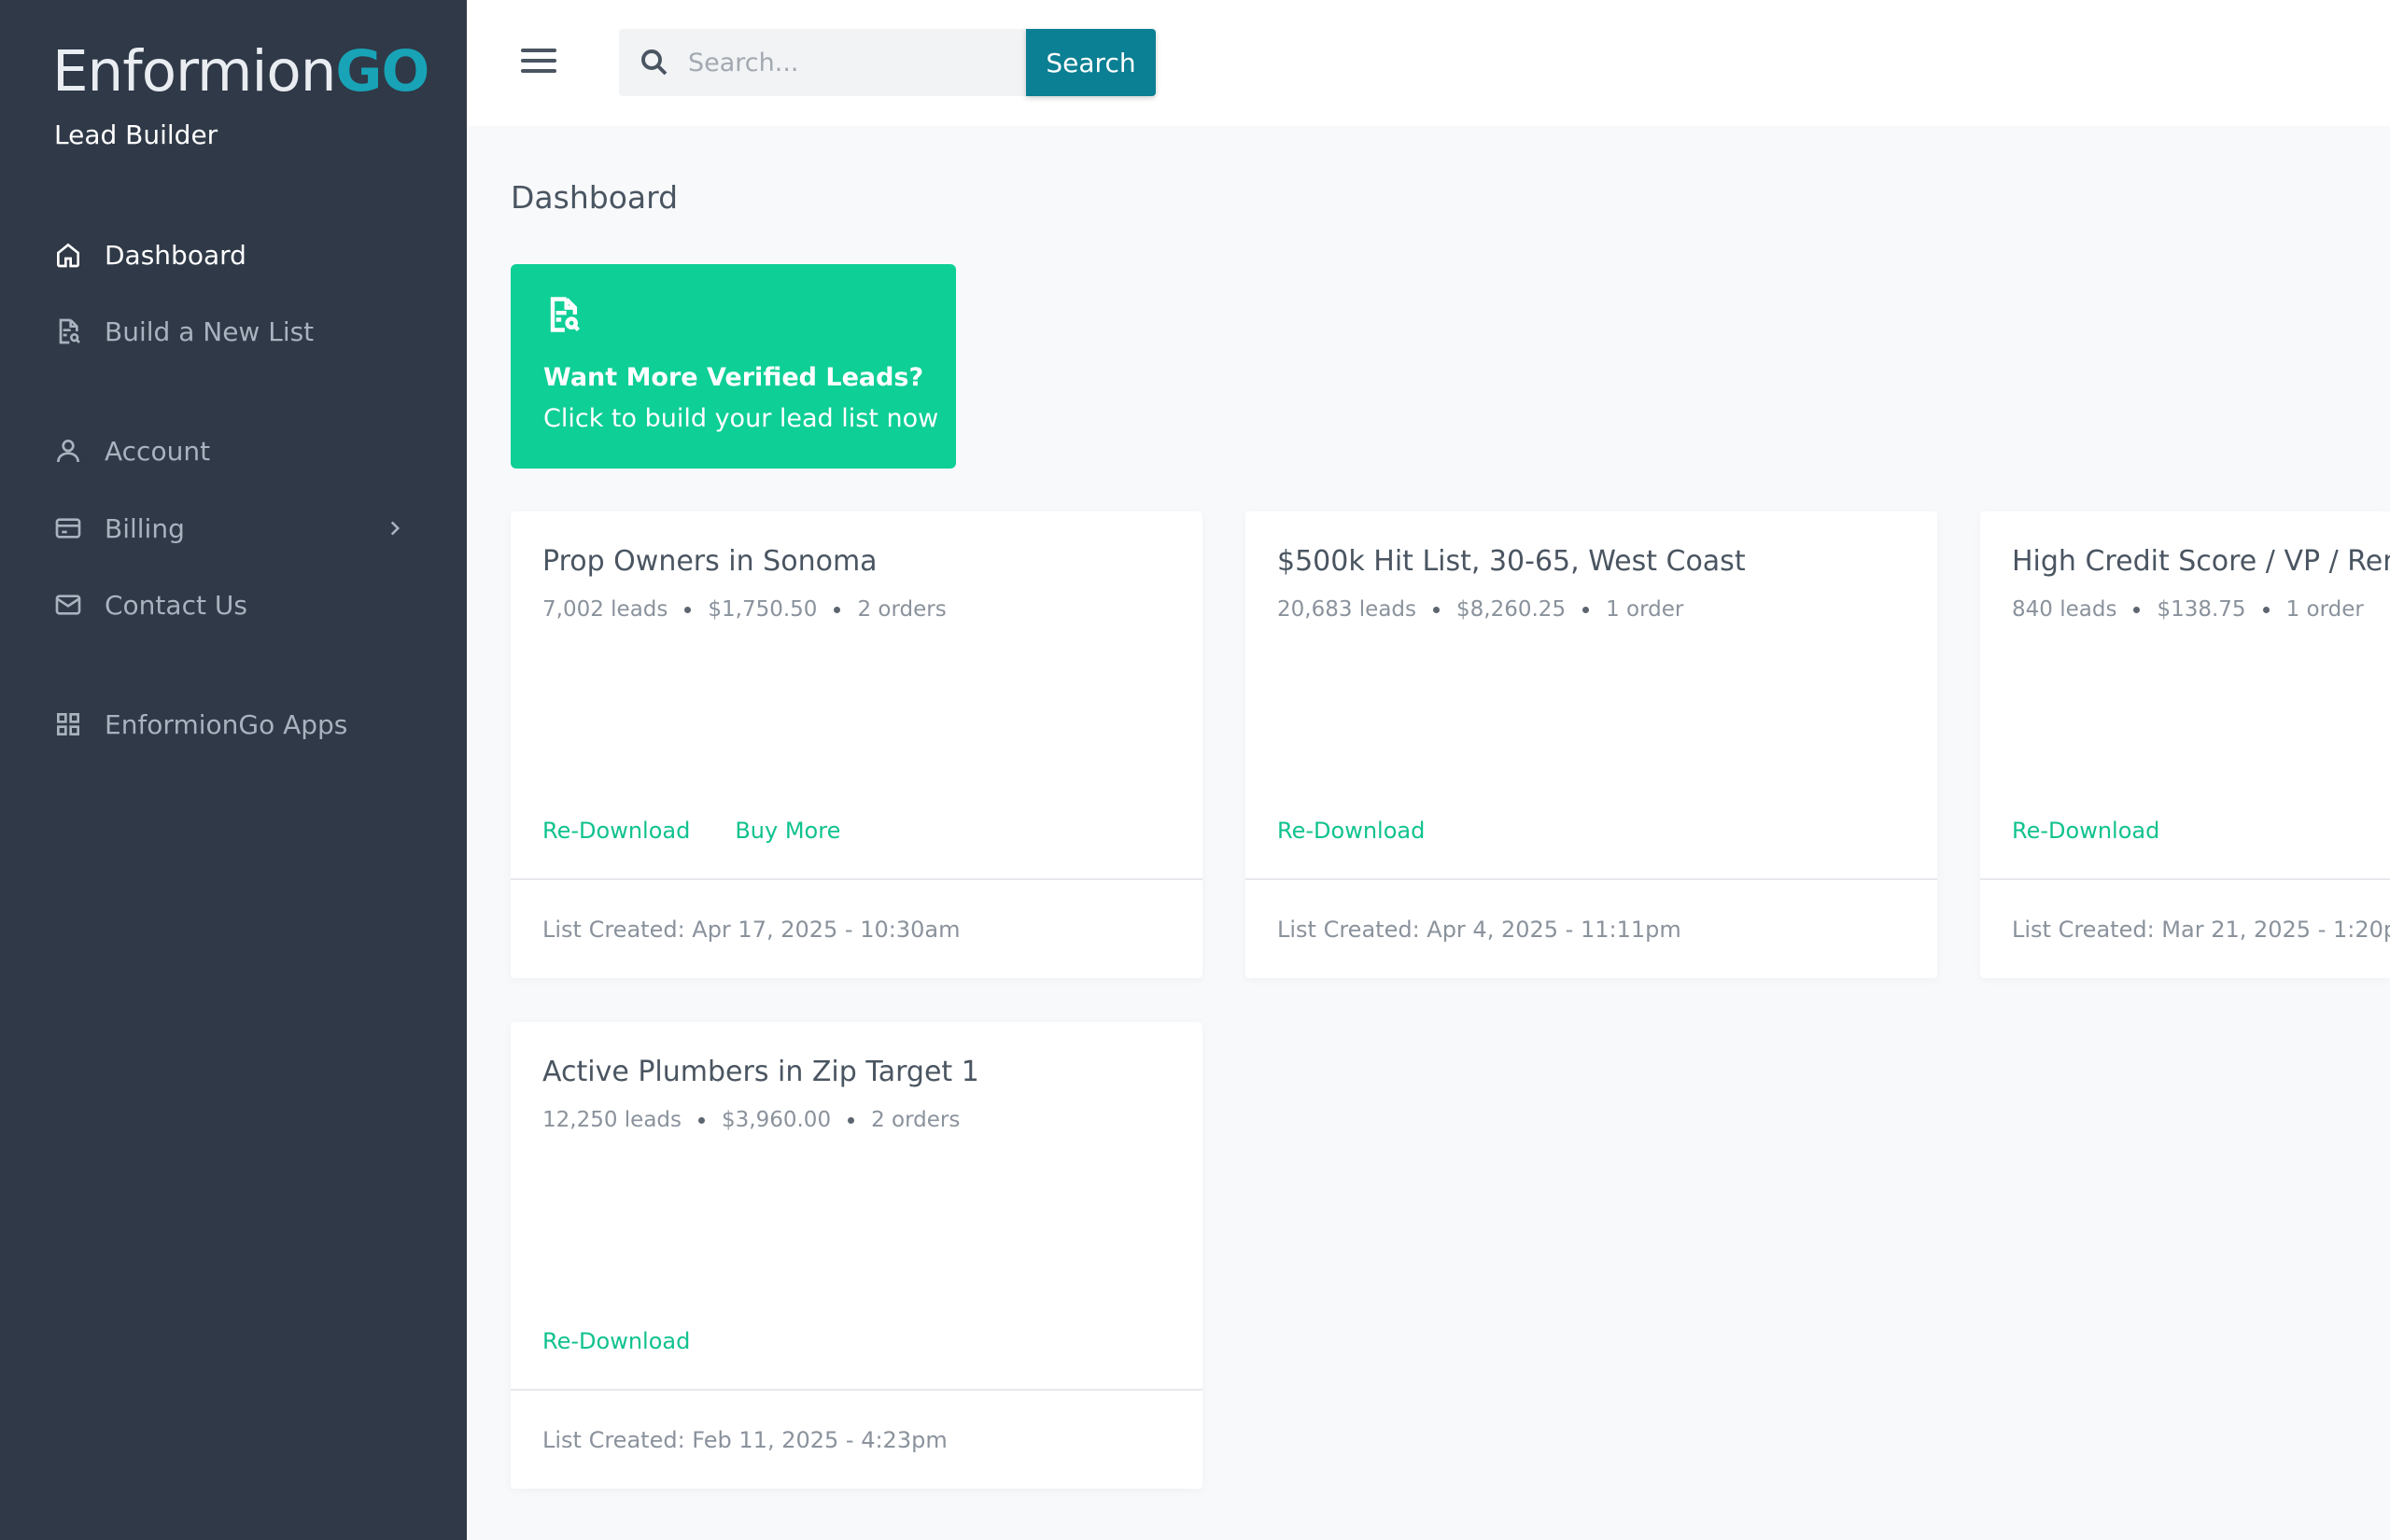 The height and width of the screenshot is (1540, 2390). What do you see at coordinates (158, 71) in the screenshot?
I see `logo-text-ring: o` at bounding box center [158, 71].